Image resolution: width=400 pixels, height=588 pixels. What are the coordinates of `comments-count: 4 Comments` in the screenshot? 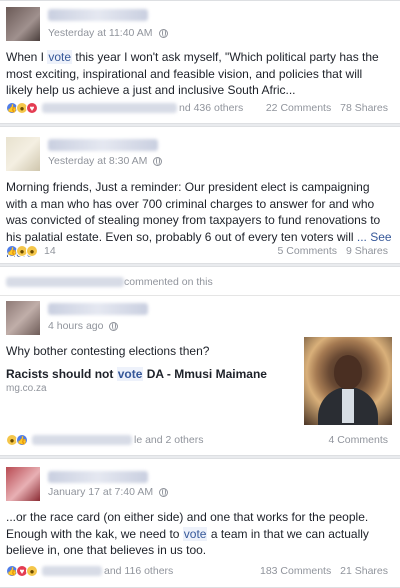 It's located at (358, 440).